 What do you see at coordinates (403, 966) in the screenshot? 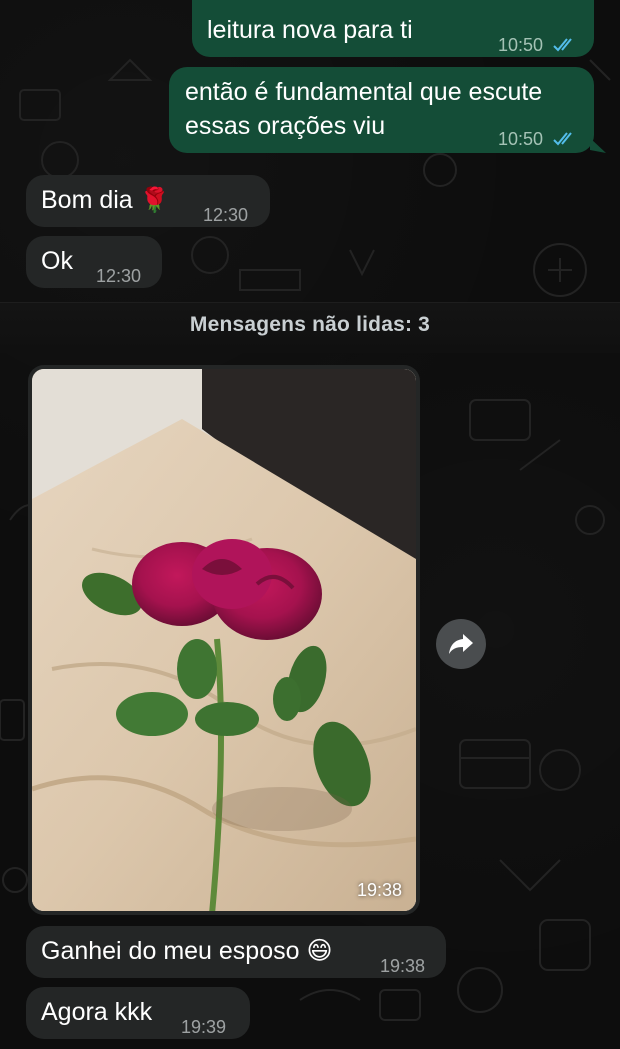
I see `message-time: 19:38` at bounding box center [403, 966].